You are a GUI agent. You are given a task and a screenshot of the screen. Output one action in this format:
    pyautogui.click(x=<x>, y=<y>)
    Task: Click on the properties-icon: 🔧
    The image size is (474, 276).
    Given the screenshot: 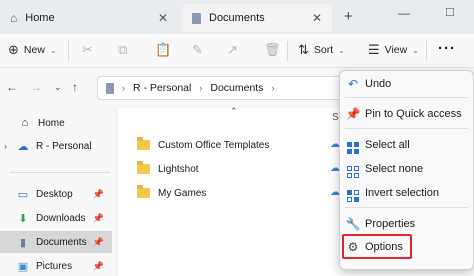 What is the action you would take?
    pyautogui.click(x=353, y=224)
    